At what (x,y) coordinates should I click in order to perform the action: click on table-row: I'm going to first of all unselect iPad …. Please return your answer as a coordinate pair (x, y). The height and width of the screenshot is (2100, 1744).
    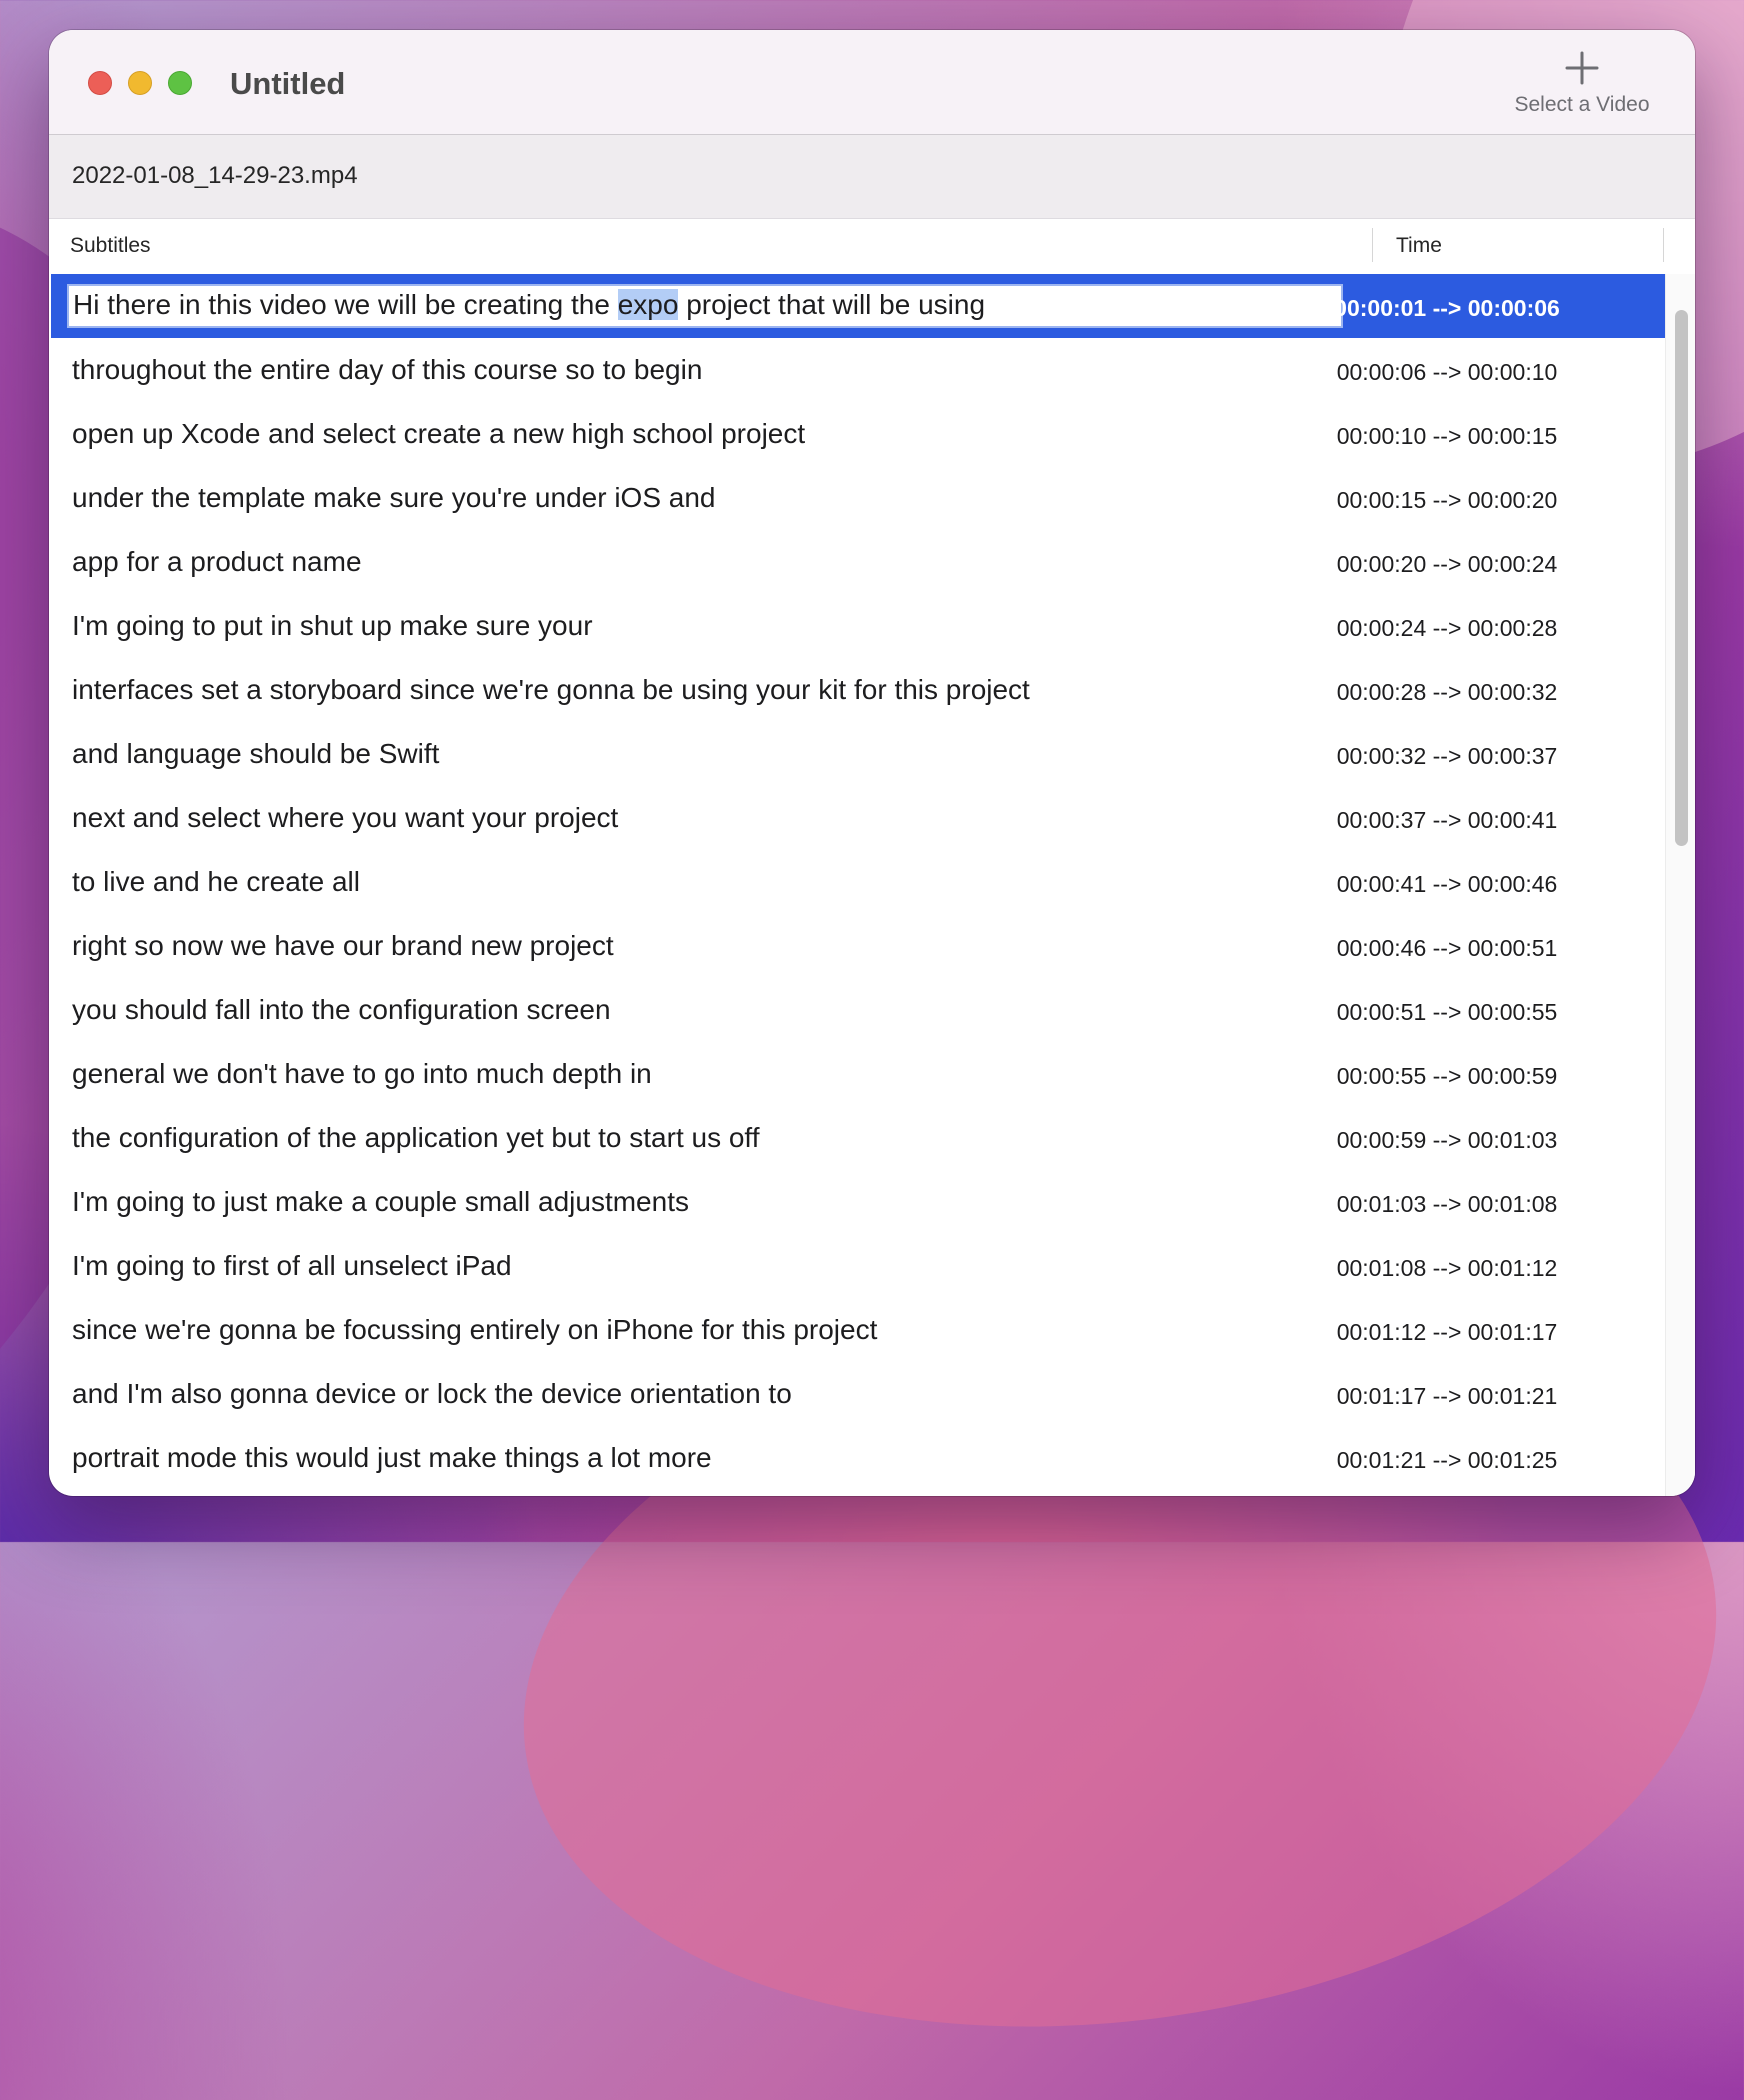
    Looking at the image, I should click on (858, 1266).